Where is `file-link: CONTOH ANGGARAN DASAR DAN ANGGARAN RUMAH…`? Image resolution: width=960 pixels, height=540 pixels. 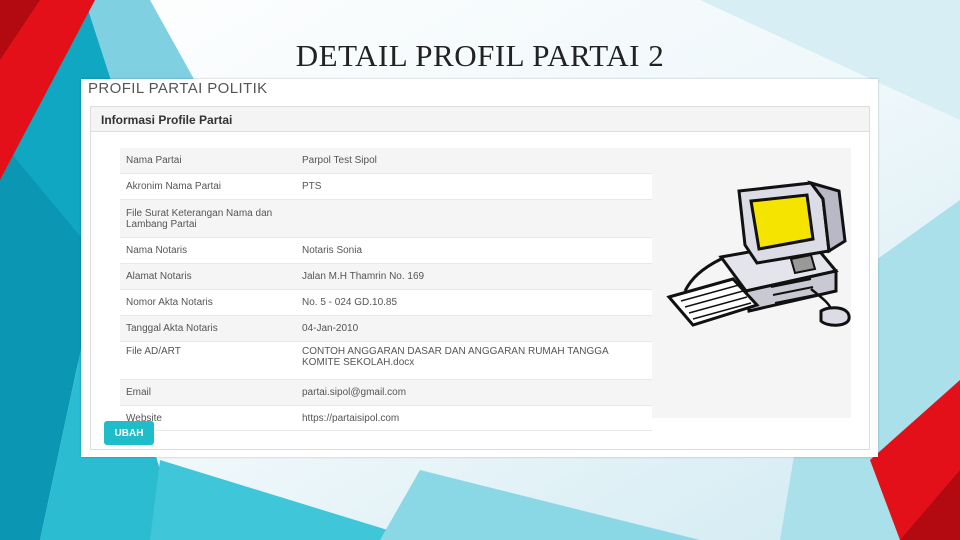 file-link: CONTOH ANGGARAN DASAR DAN ANGGARAN RUMAH… is located at coordinates (474, 357).